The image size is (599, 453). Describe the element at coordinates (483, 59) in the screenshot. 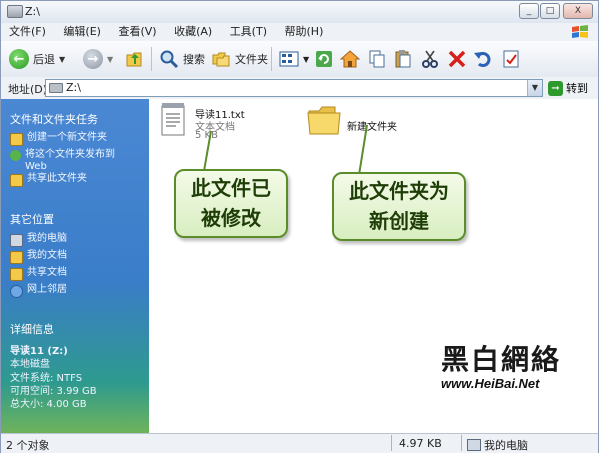

I see `undo-icon` at that location.